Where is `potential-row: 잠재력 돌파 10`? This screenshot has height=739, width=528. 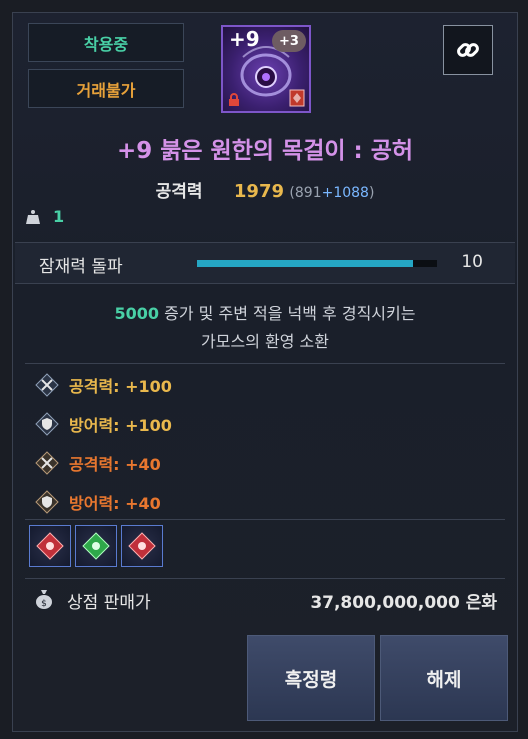
potential-row: 잠재력 돌파 10 is located at coordinates (265, 263).